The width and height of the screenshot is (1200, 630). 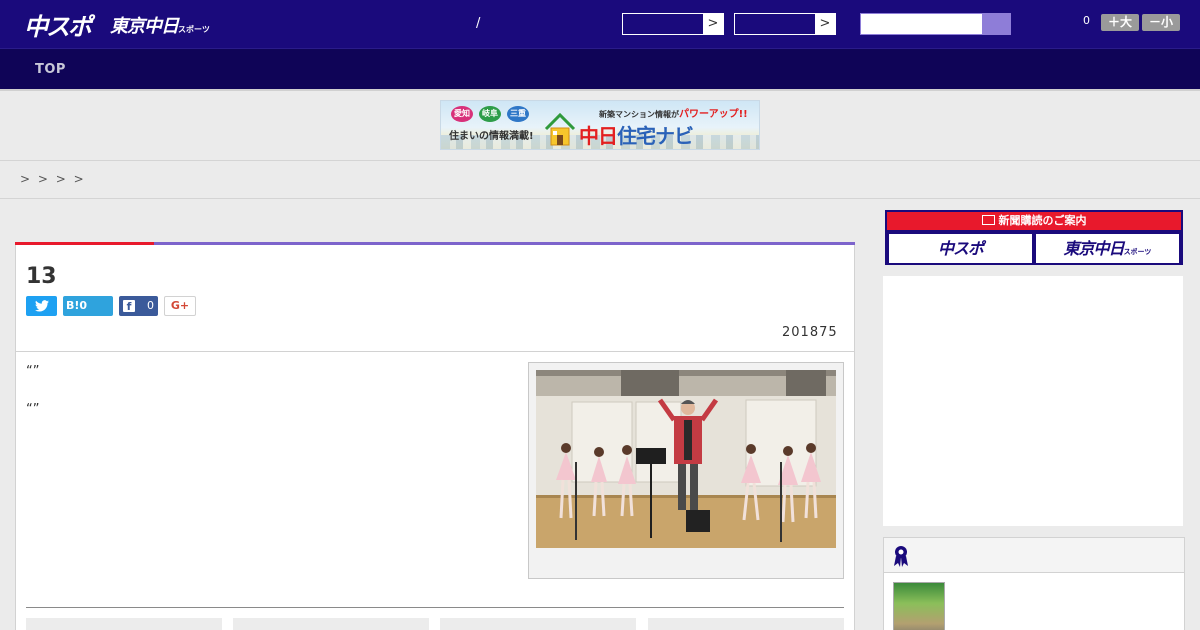 What do you see at coordinates (1161, 22) in the screenshot?
I see `font-size-smaller-button: －小` at bounding box center [1161, 22].